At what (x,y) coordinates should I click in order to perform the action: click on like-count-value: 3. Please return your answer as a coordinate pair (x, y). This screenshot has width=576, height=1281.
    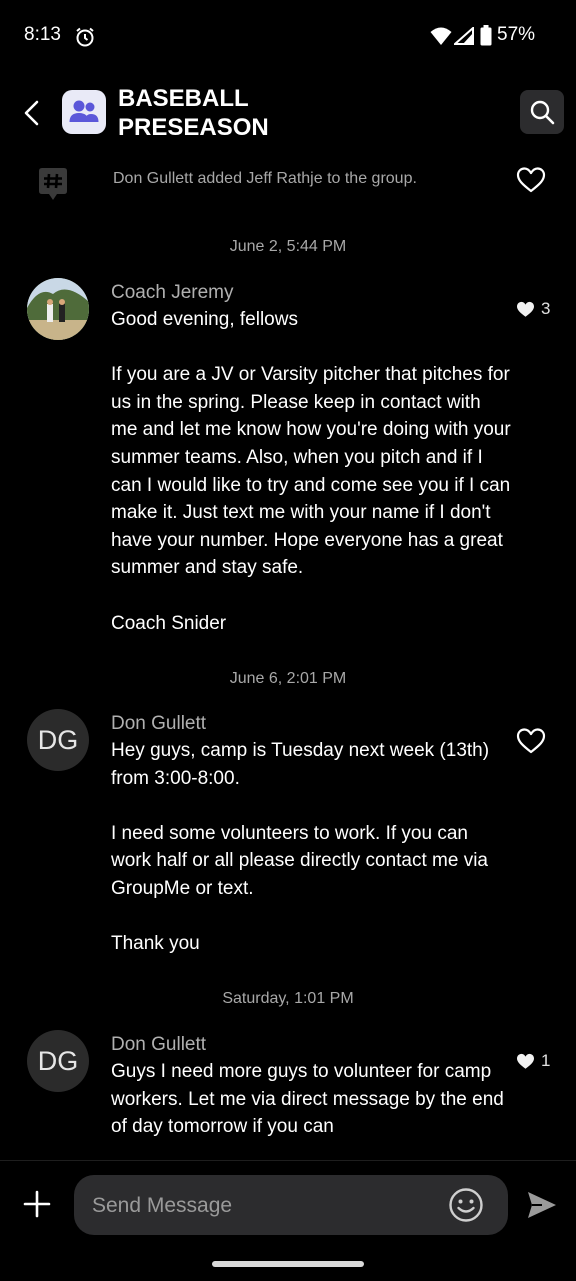
    Looking at the image, I should click on (546, 308).